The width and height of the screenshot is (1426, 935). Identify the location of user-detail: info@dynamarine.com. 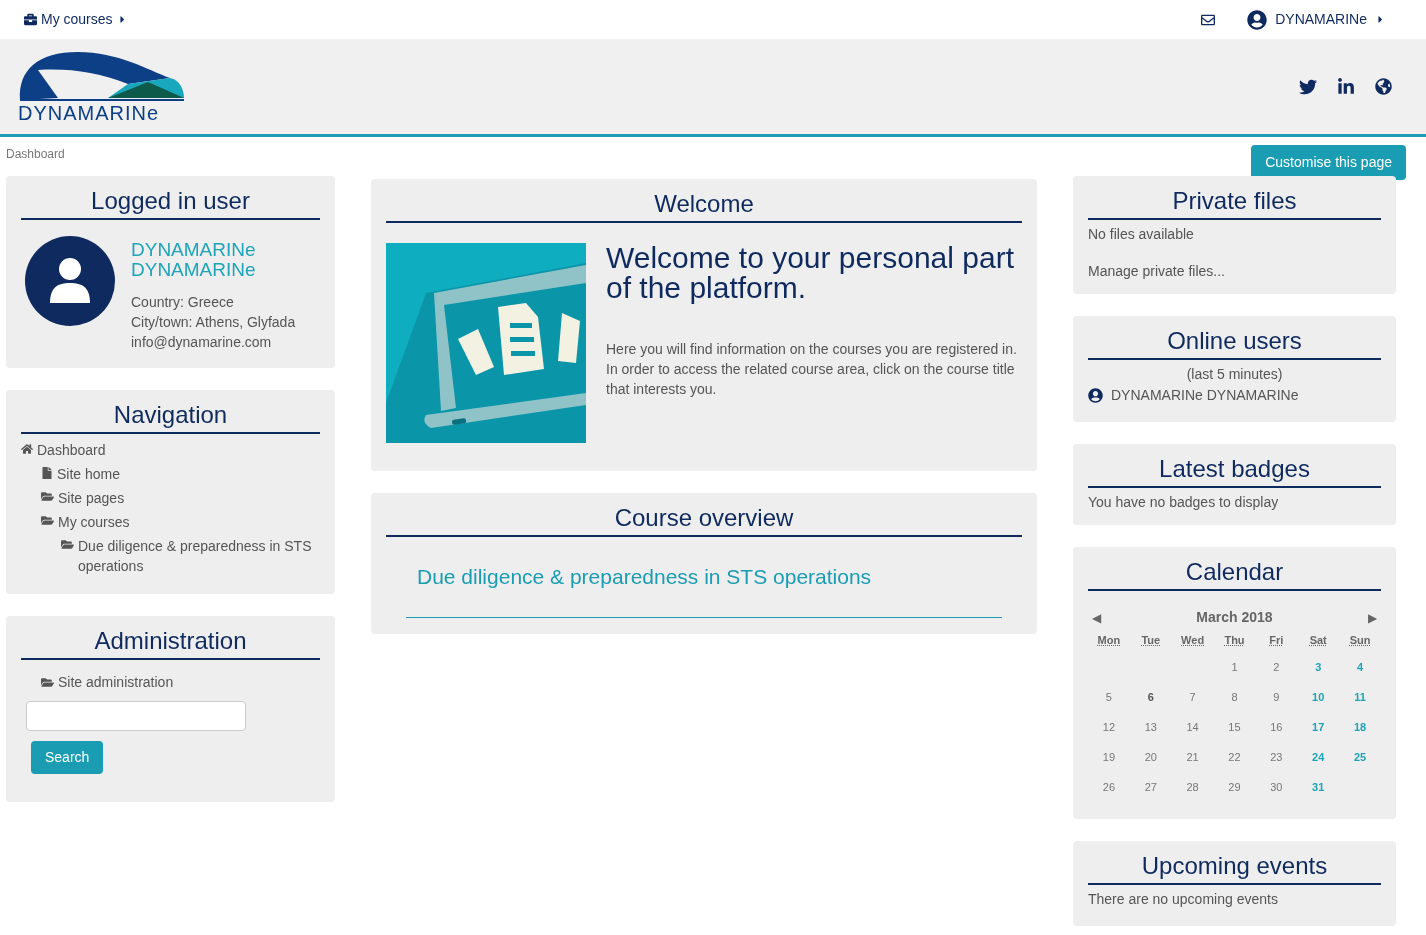
(202, 342).